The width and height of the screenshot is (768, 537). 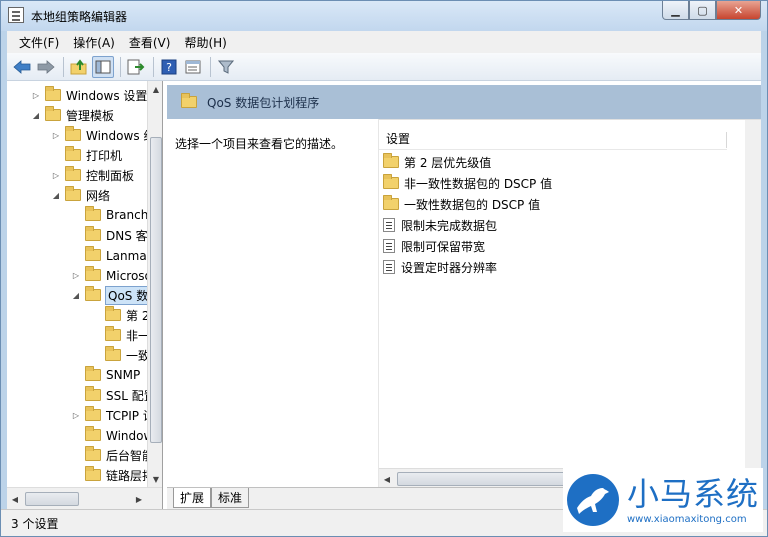 I want to click on scroll-up-icon: ▲, so click(x=155, y=89).